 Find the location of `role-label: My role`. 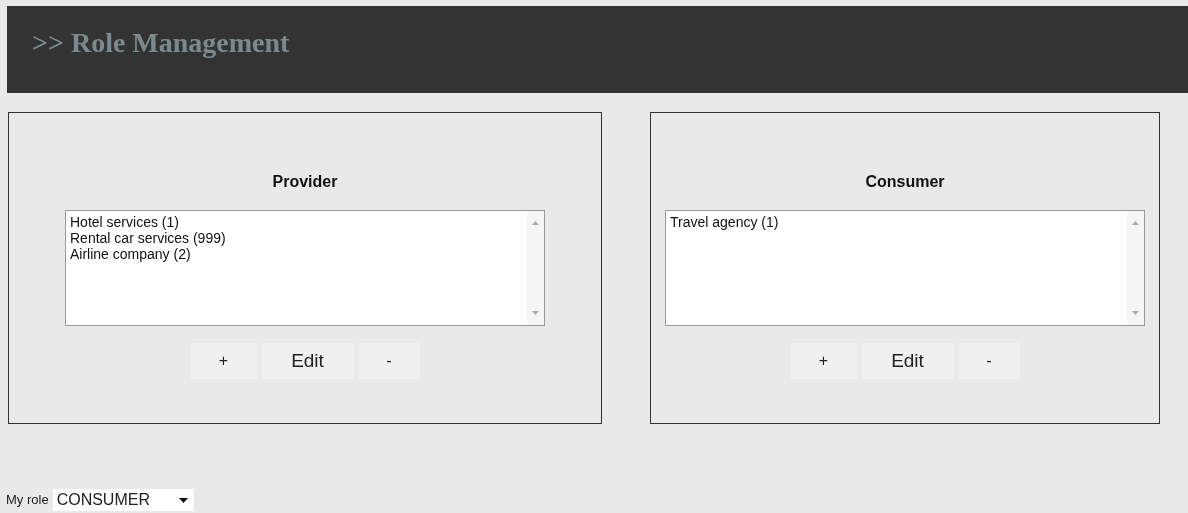

role-label: My role is located at coordinates (27, 500).